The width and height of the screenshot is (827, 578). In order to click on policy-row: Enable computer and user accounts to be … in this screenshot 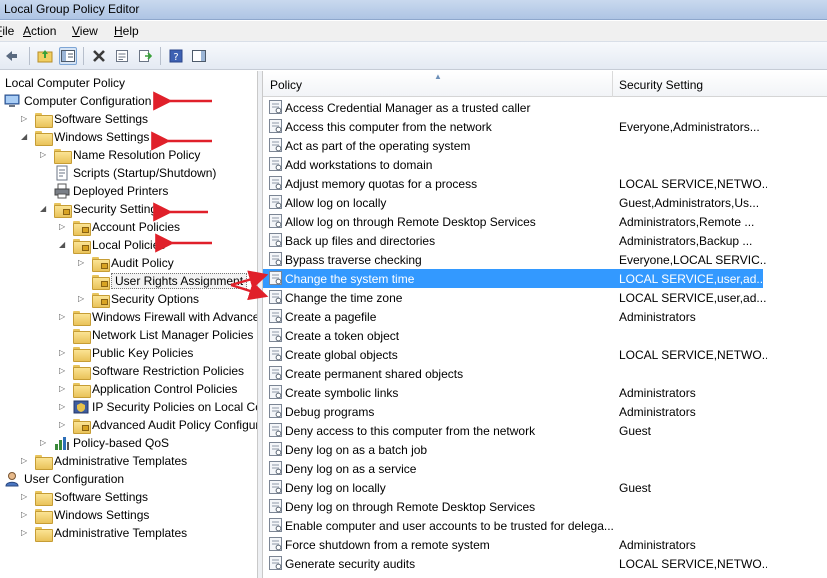, I will do `click(545, 525)`.